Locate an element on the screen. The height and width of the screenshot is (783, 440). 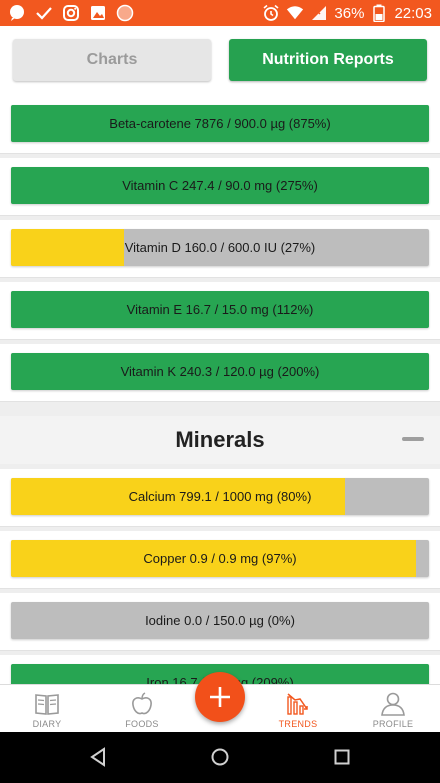
chat-icon is located at coordinates (17, 13).